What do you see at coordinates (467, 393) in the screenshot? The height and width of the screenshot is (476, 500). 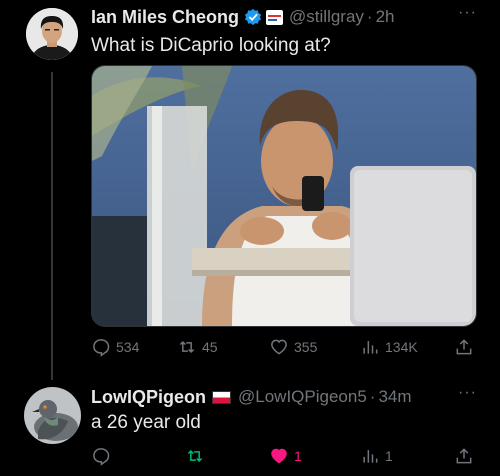 I see `reply-more-horizontal-icon: ···` at bounding box center [467, 393].